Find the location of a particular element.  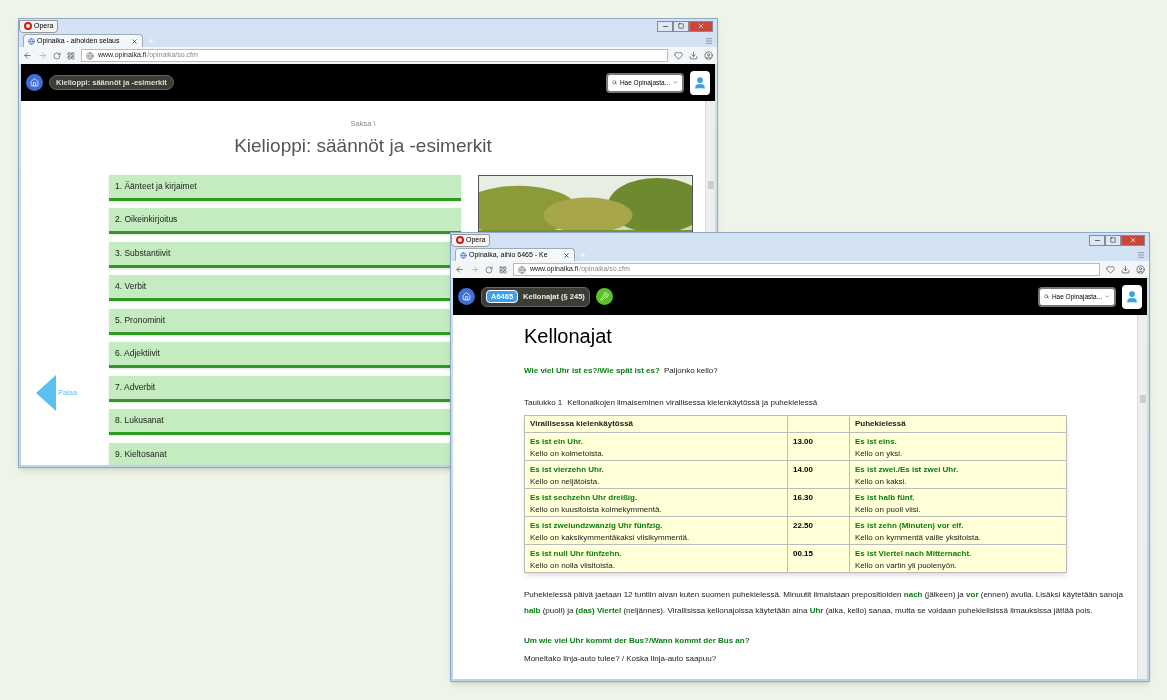

german-phrase: Es ist zweiundzwanzig Uhr fünfzig. is located at coordinates (597, 526).